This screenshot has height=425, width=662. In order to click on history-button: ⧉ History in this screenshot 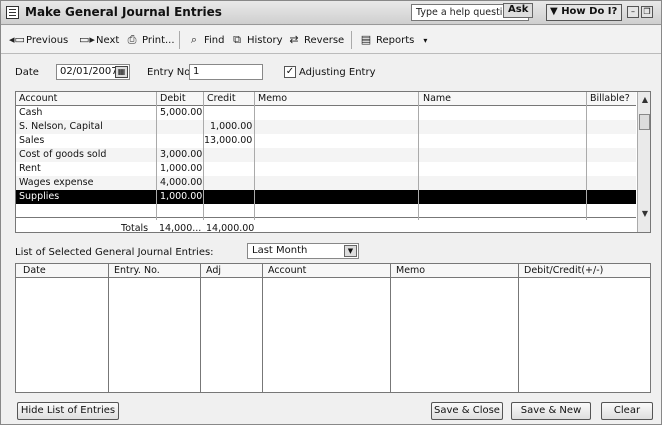, I will do `click(256, 40)`.